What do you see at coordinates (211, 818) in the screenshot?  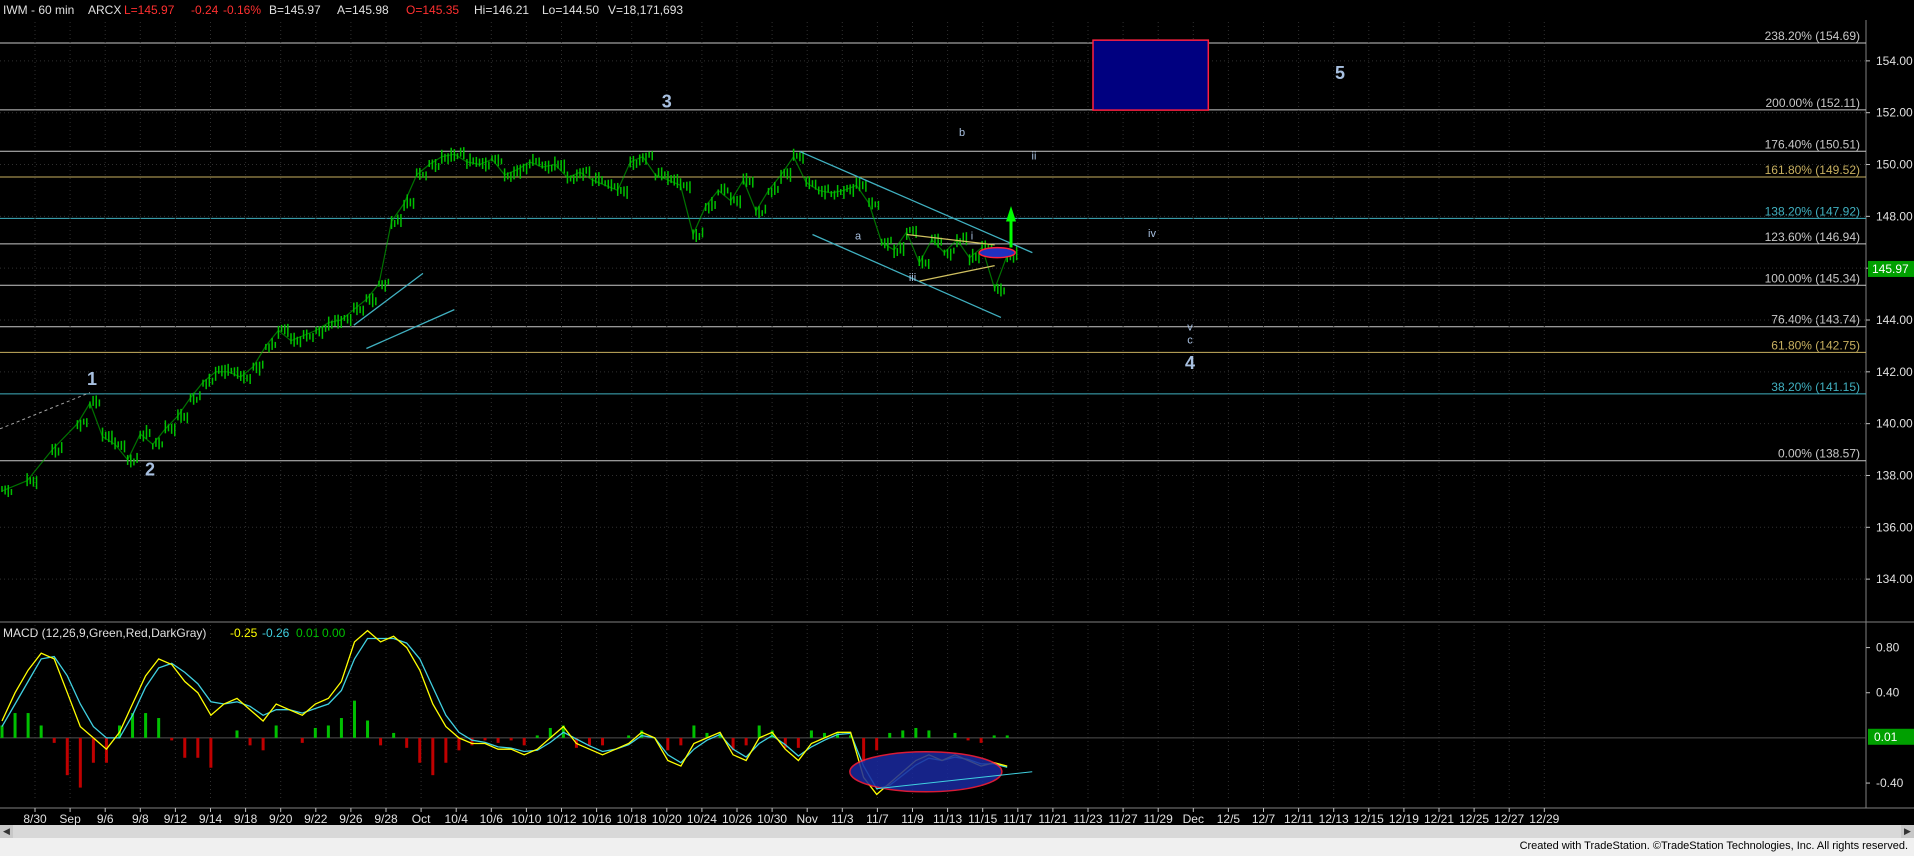 I see `x-tick-label: 9/14` at bounding box center [211, 818].